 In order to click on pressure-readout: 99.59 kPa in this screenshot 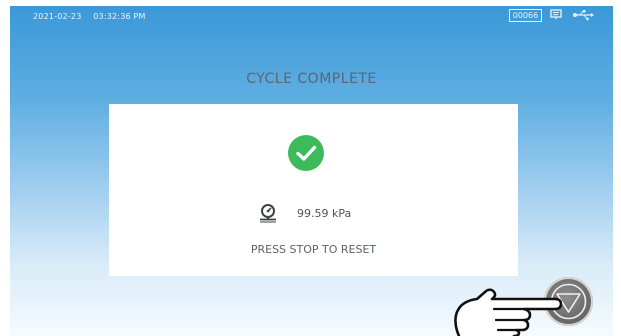, I will do `click(313, 213)`.